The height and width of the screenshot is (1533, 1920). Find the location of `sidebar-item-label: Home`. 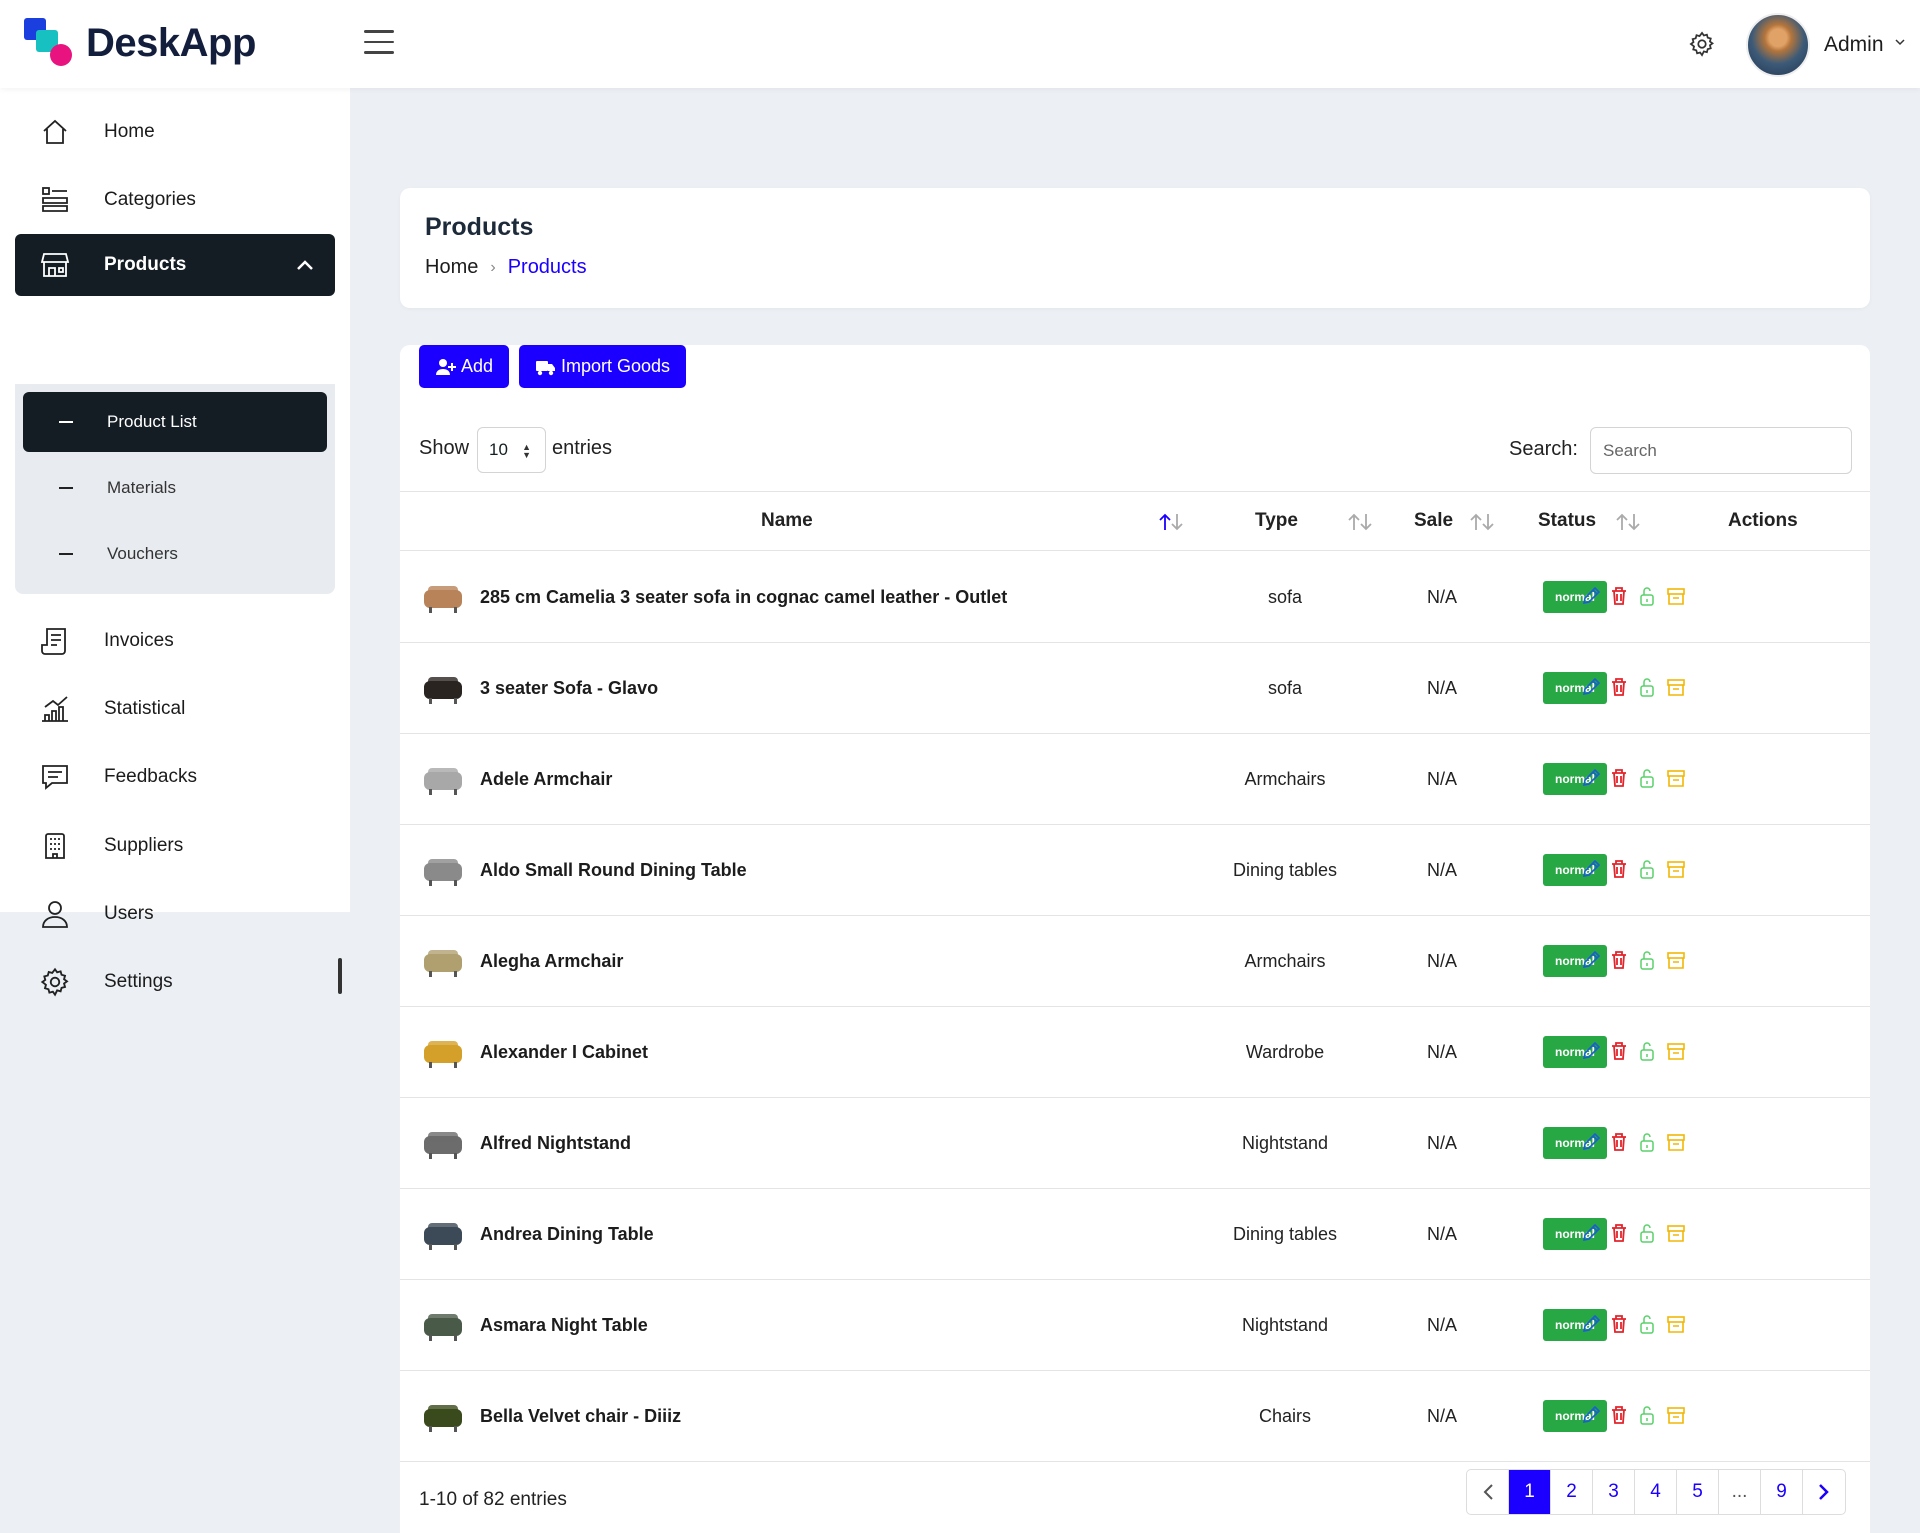

sidebar-item-label: Home is located at coordinates (129, 131).